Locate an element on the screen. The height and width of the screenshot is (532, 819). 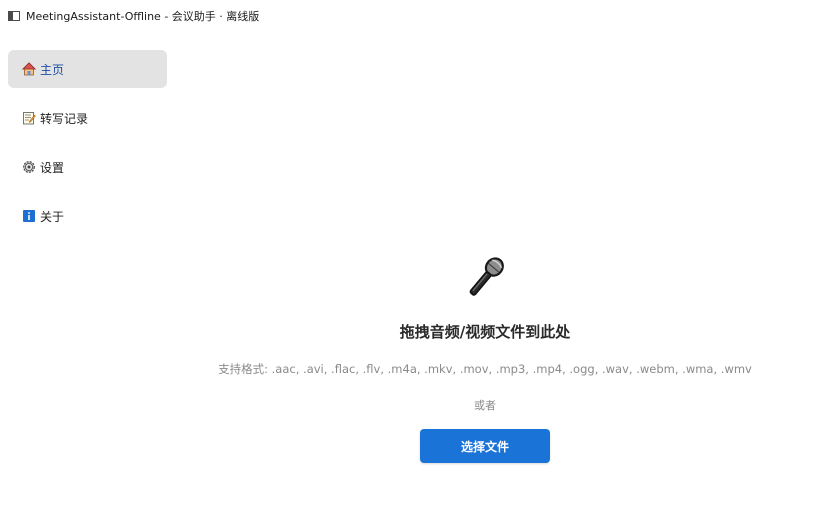
memo-icon is located at coordinates (29, 118).